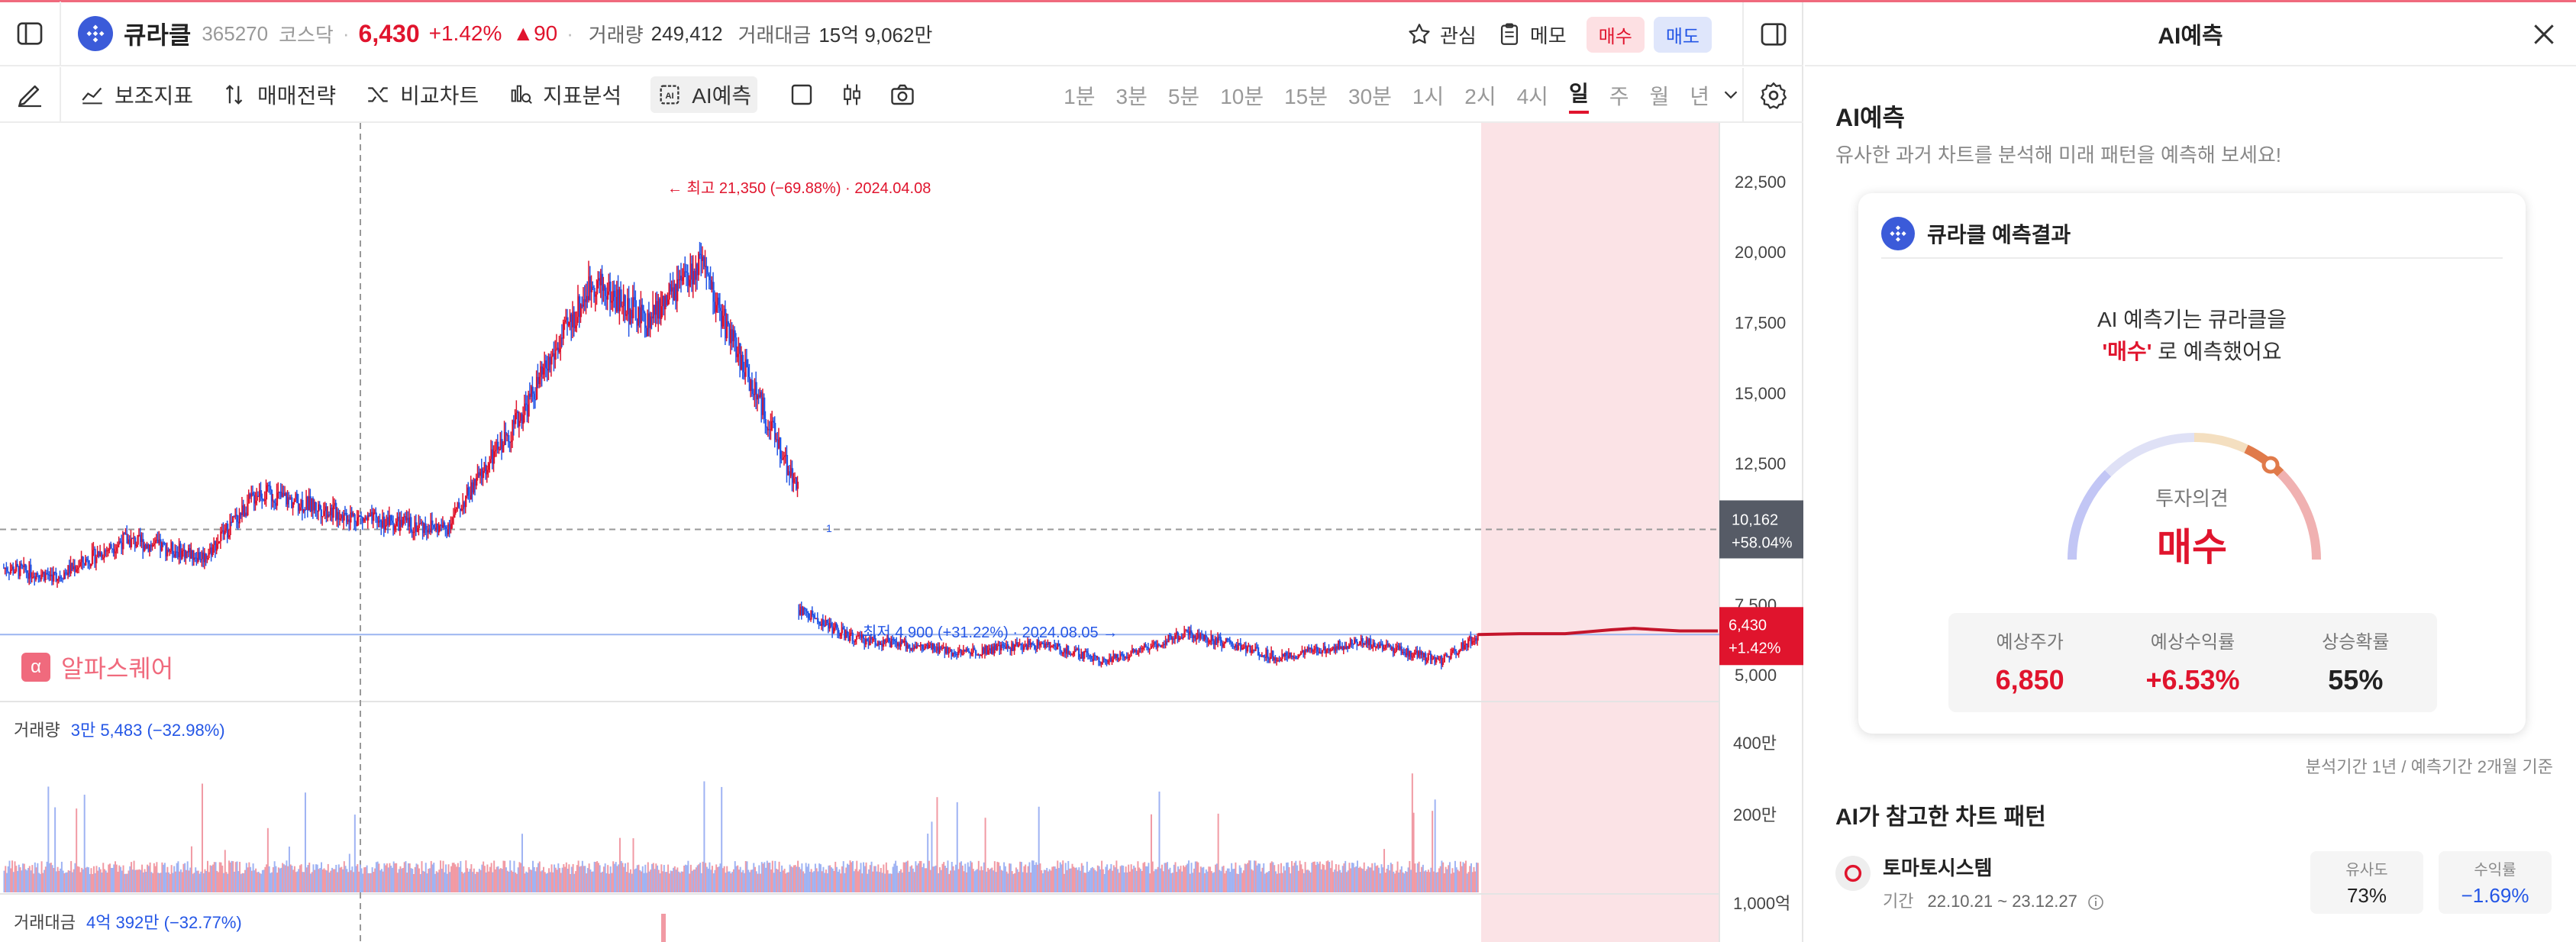 Image resolution: width=2576 pixels, height=942 pixels. What do you see at coordinates (1772, 34) in the screenshot?
I see `panel-toggle-button` at bounding box center [1772, 34].